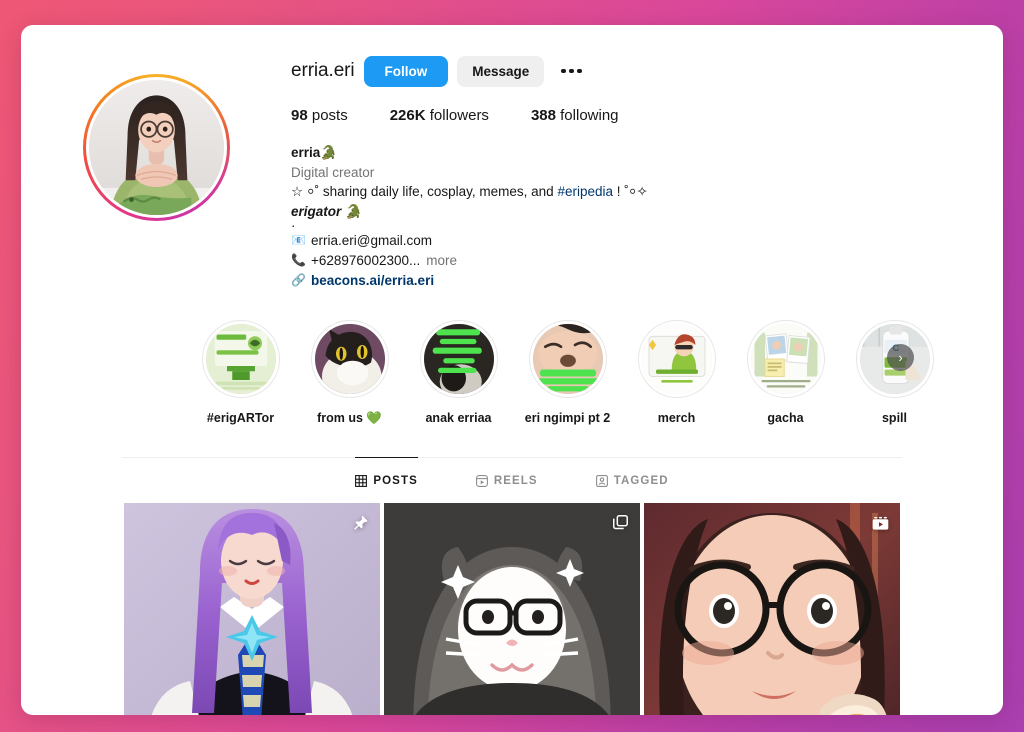 The height and width of the screenshot is (732, 1024). I want to click on stat-followers-value: 226K, so click(407, 115).